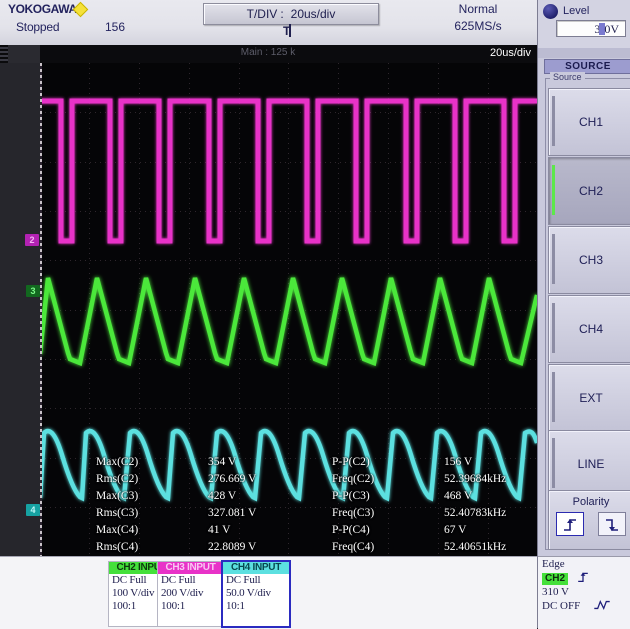  Describe the element at coordinates (478, 9) in the screenshot. I see `trigger-mode: Normal` at that location.